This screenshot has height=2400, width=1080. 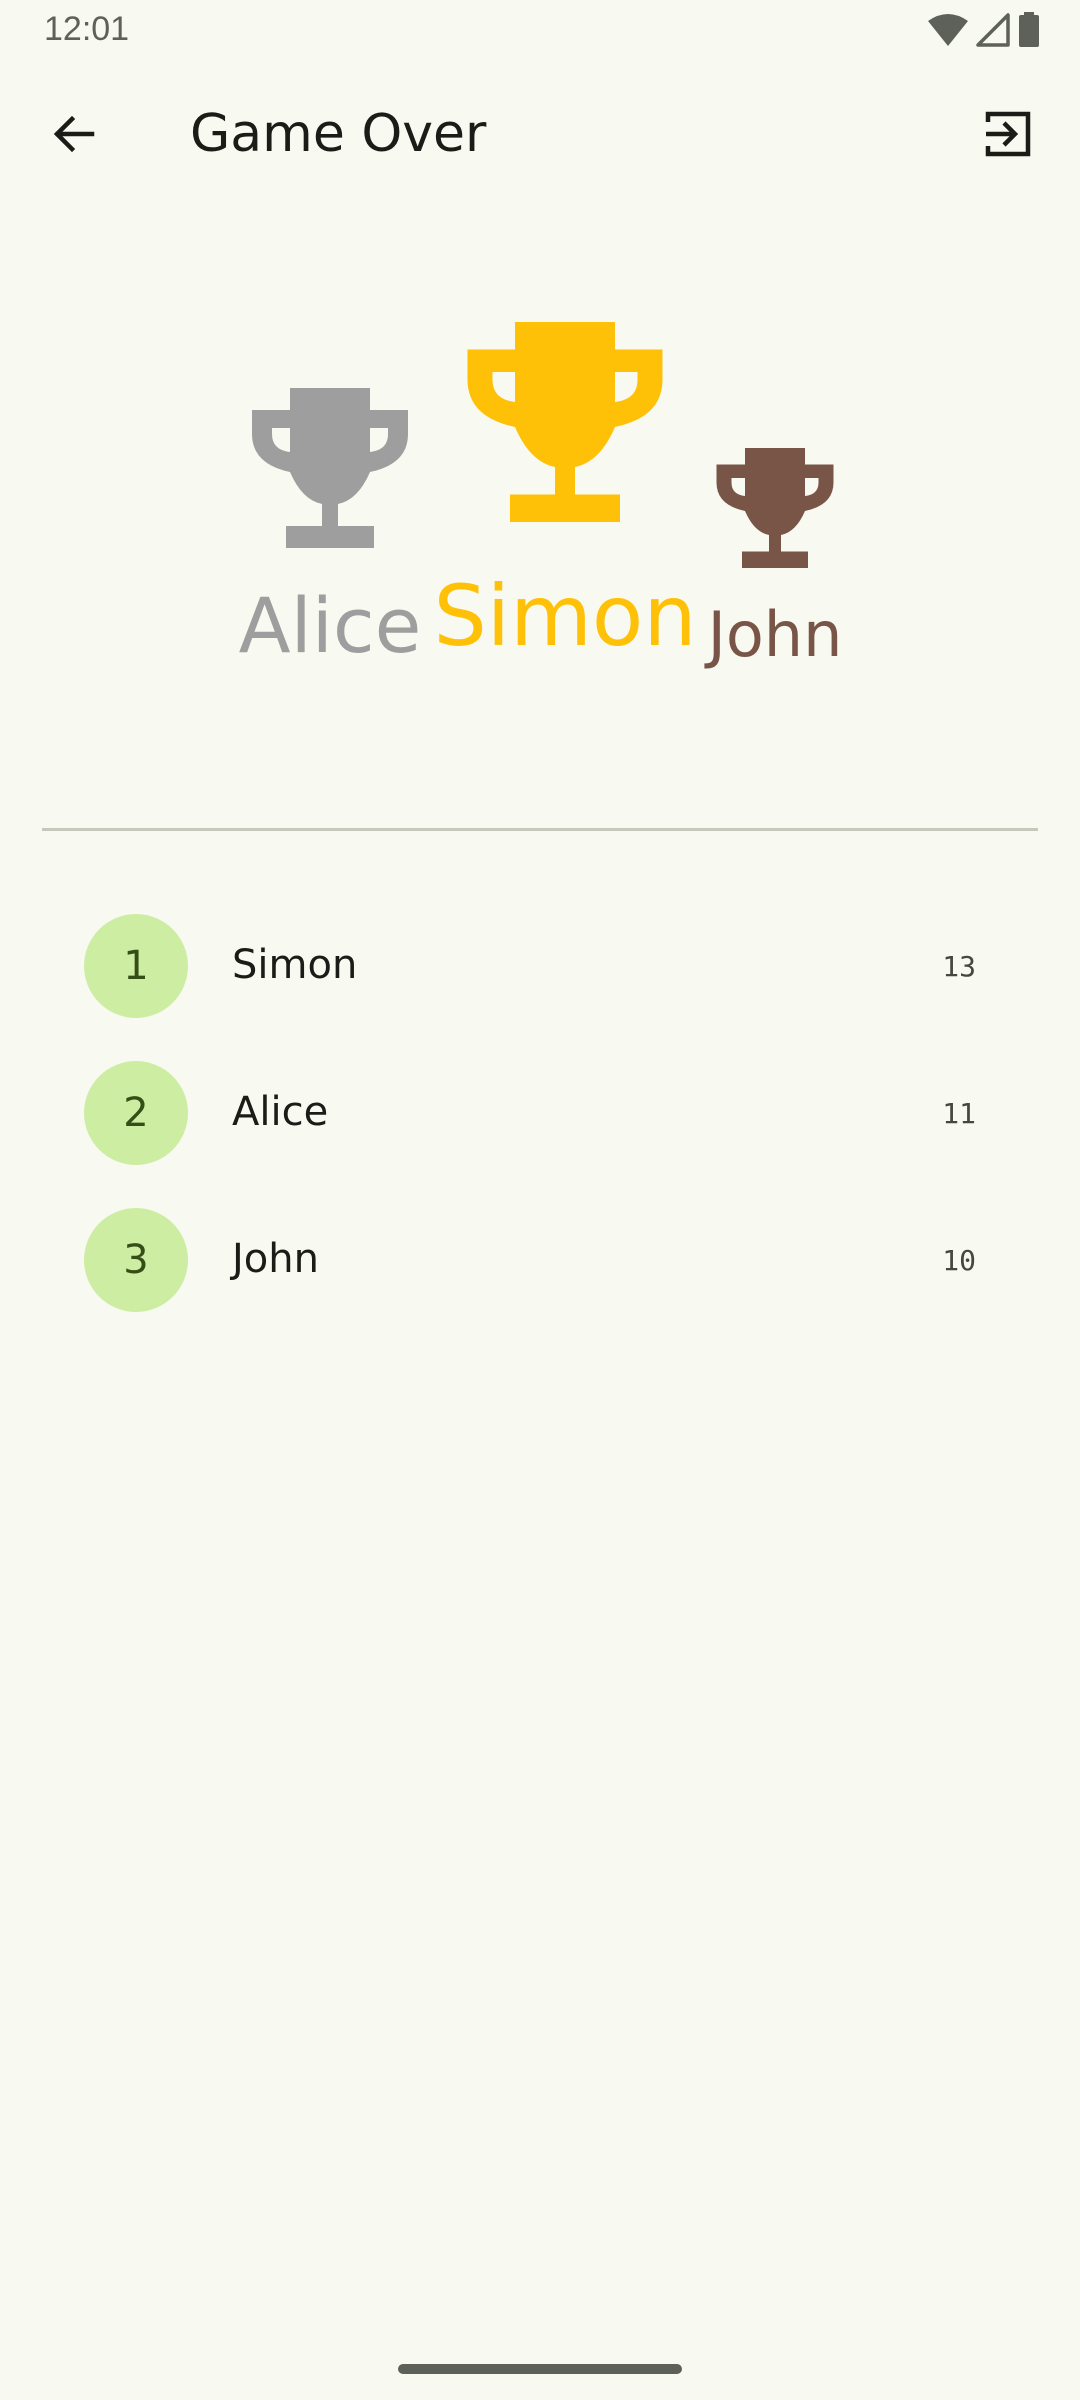 I want to click on list-item: 1 Simon 13, so click(x=540, y=973).